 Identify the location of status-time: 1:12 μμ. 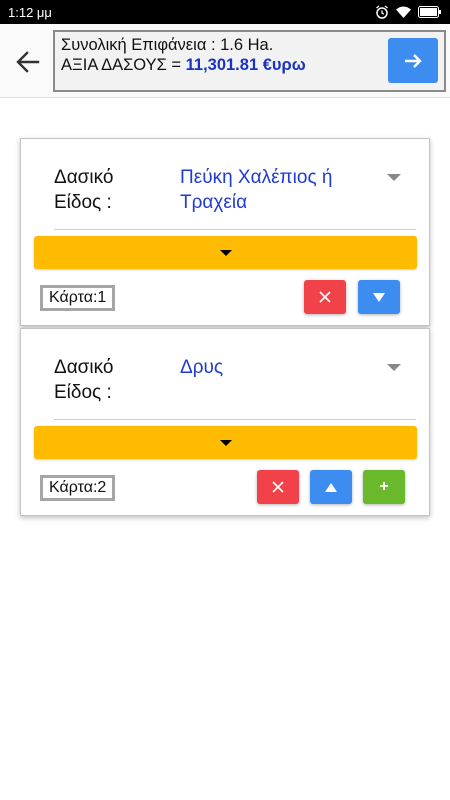
(30, 12).